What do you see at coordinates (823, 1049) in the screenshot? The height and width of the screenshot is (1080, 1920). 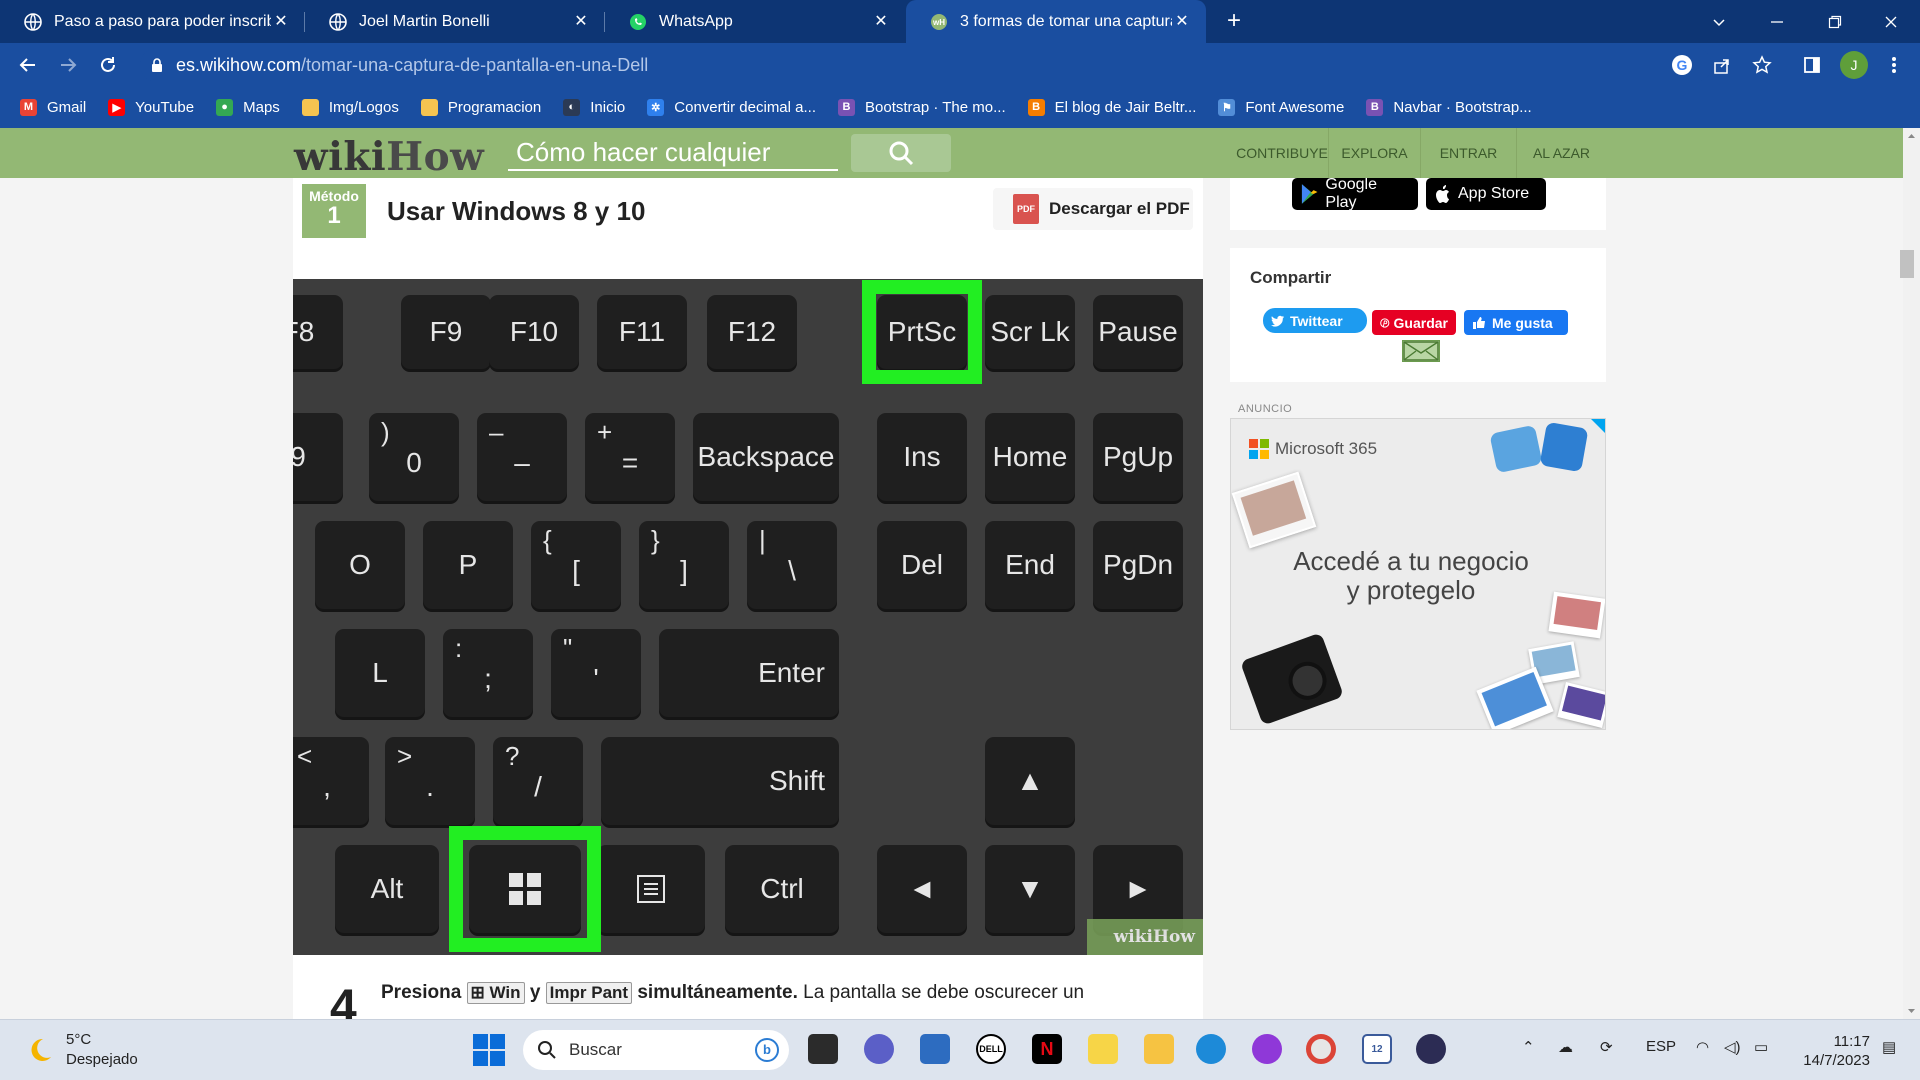 I see `task-view-icon` at bounding box center [823, 1049].